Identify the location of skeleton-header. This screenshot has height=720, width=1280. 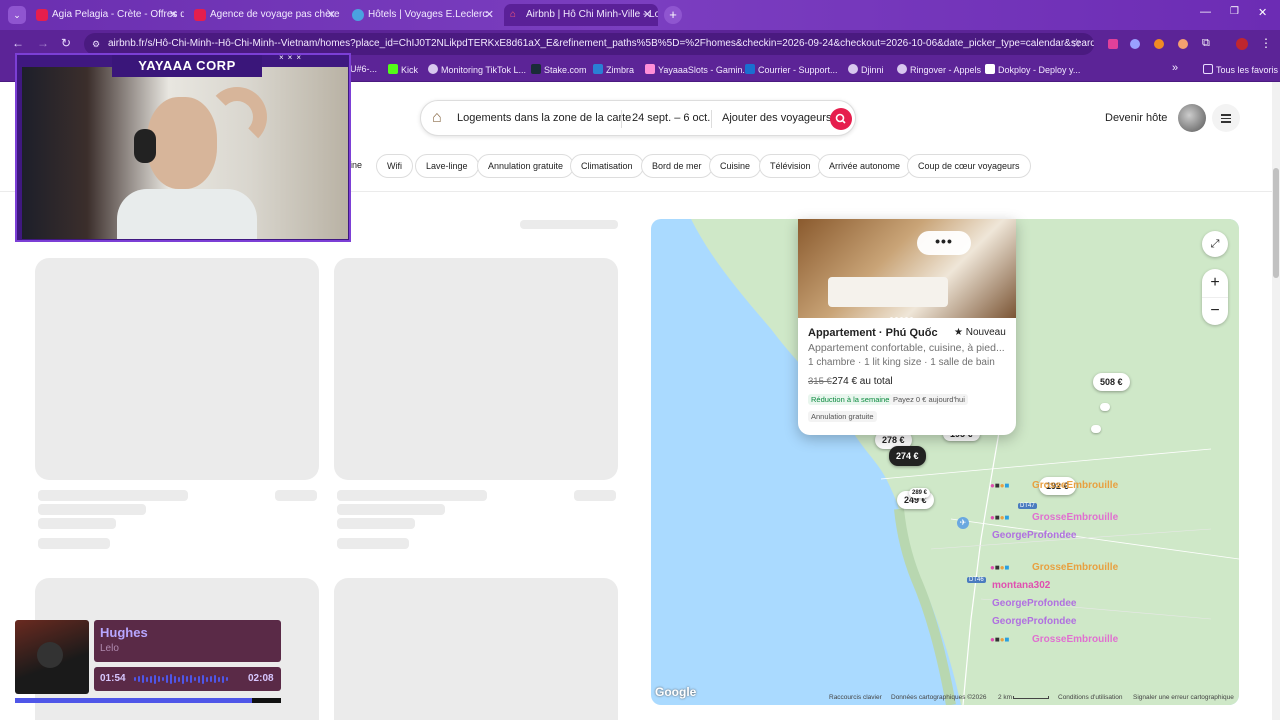
(569, 224).